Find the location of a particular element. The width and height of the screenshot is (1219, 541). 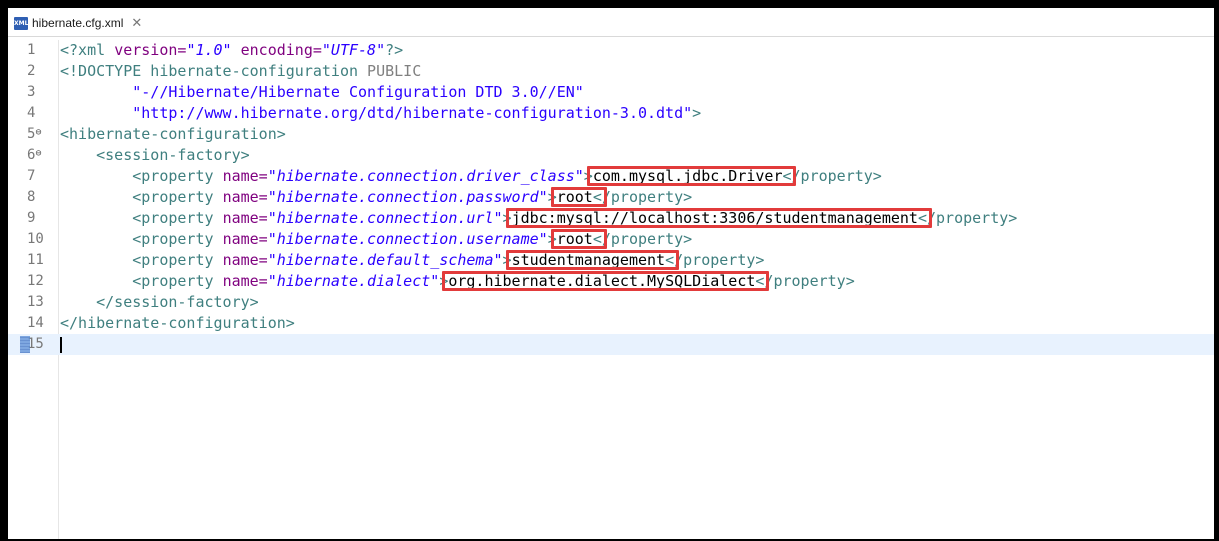

line-number: 11 is located at coordinates (32, 260).